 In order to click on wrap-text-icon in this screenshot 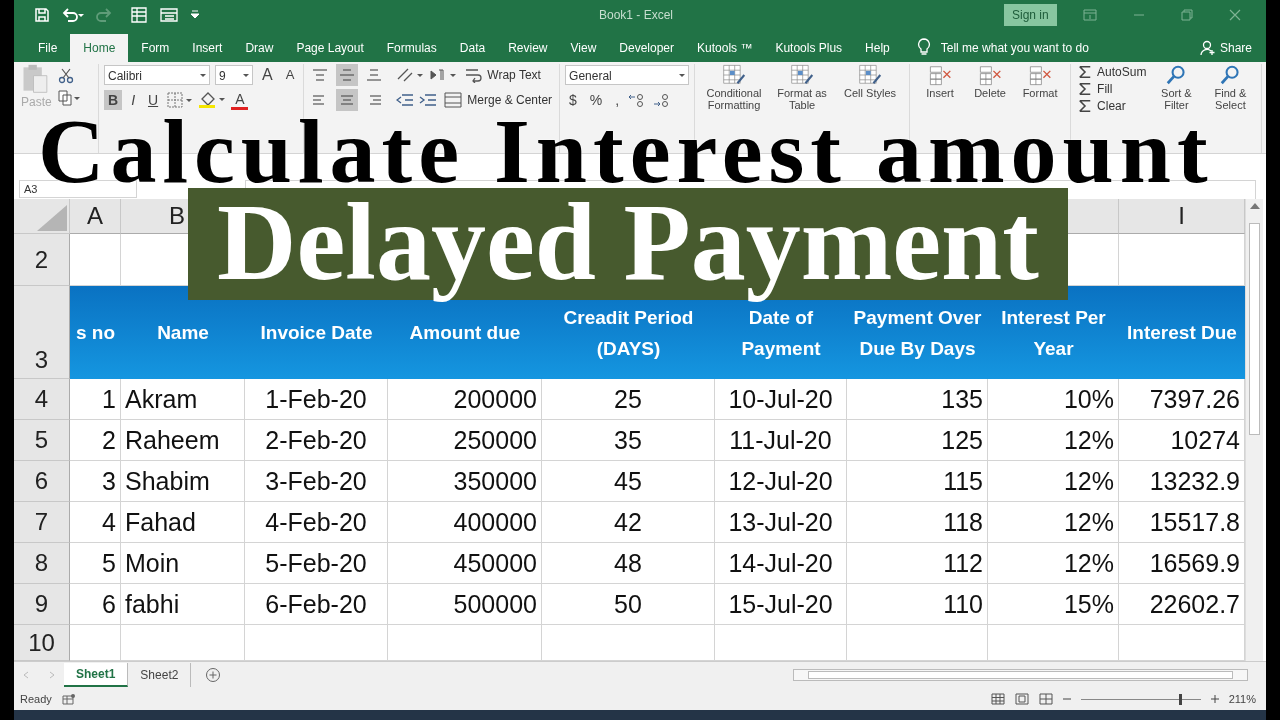, I will do `click(473, 74)`.